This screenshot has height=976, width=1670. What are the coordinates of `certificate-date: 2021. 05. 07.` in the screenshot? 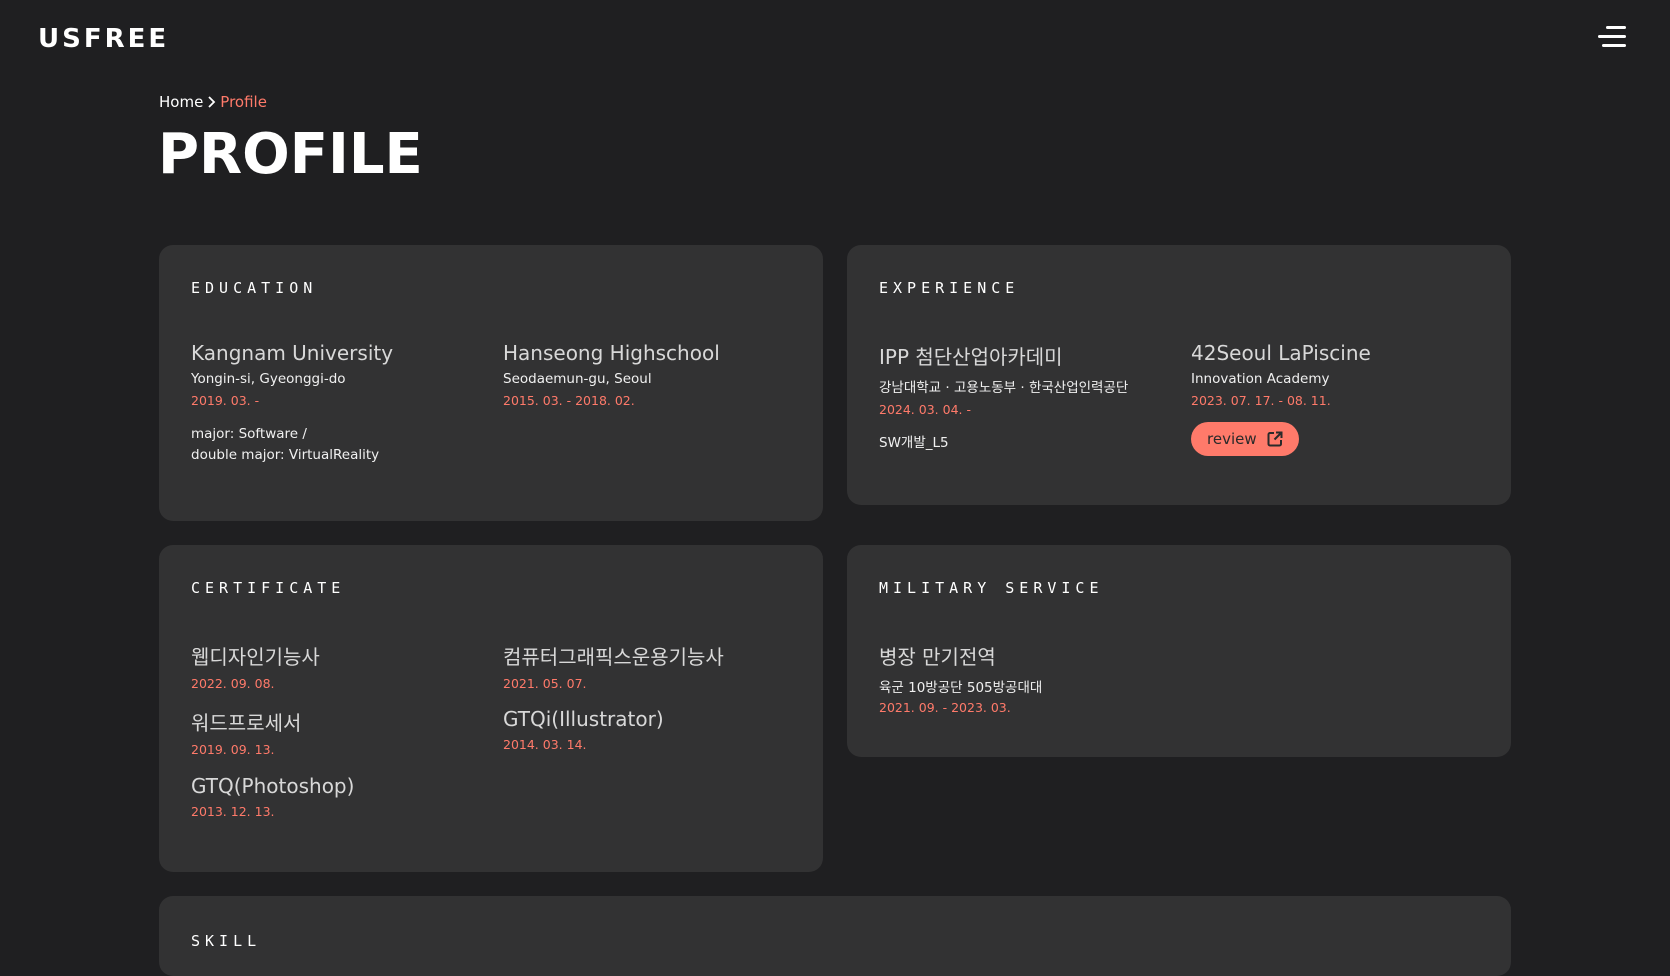 It's located at (545, 683).